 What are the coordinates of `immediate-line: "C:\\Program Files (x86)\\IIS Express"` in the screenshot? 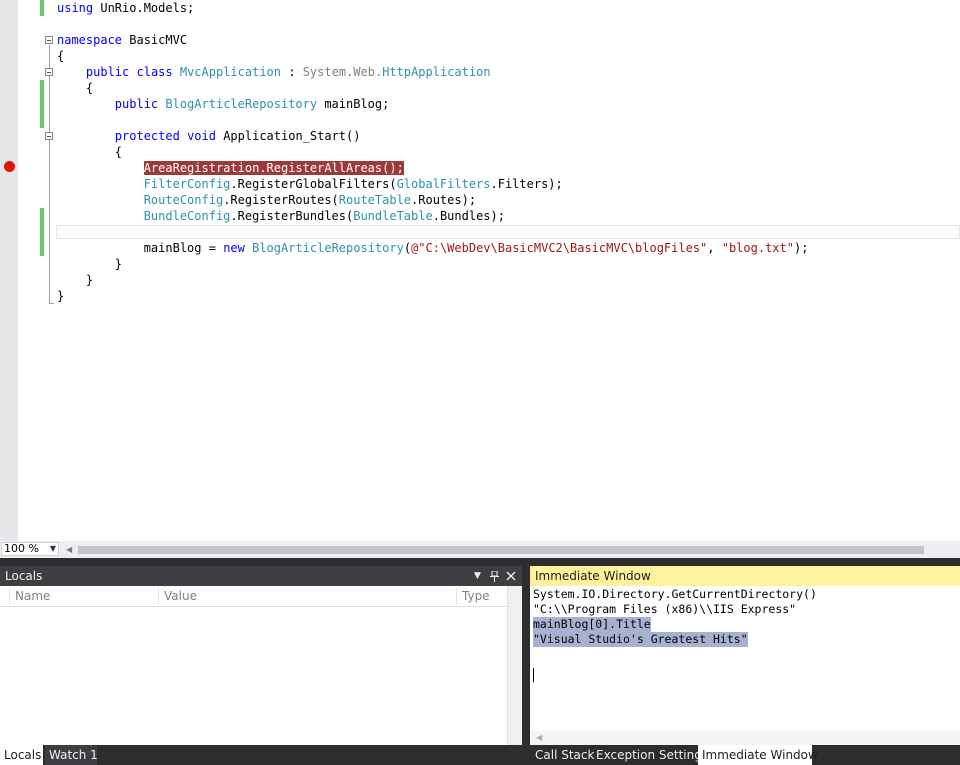 It's located at (665, 609).